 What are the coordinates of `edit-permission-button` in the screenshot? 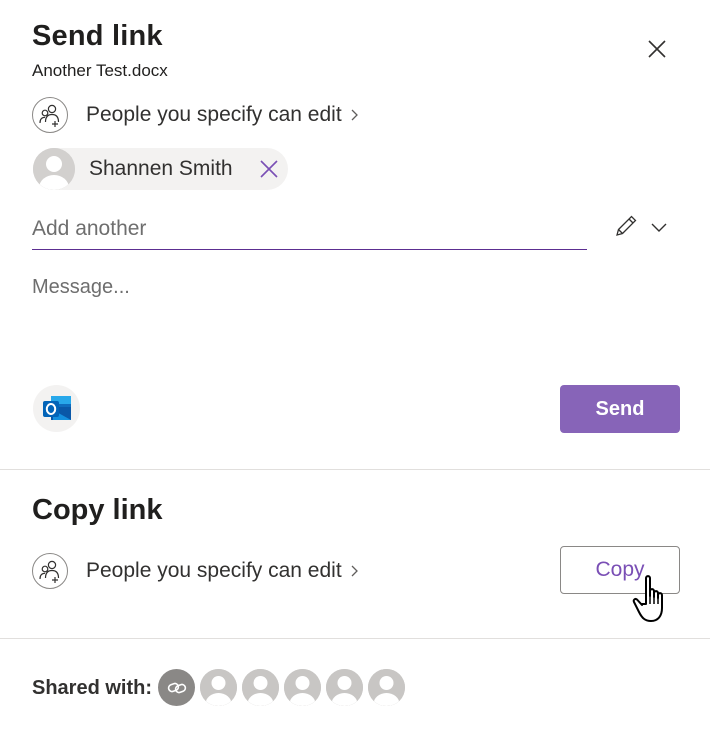 It's located at (626, 226).